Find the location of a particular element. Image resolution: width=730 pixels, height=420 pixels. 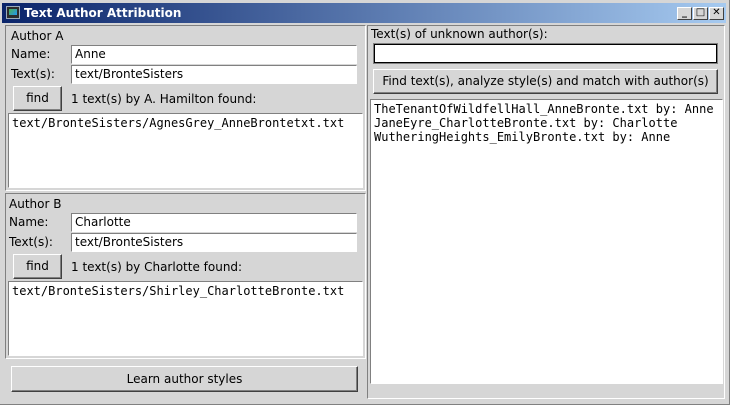

close-icon: ✕ is located at coordinates (716, 13).